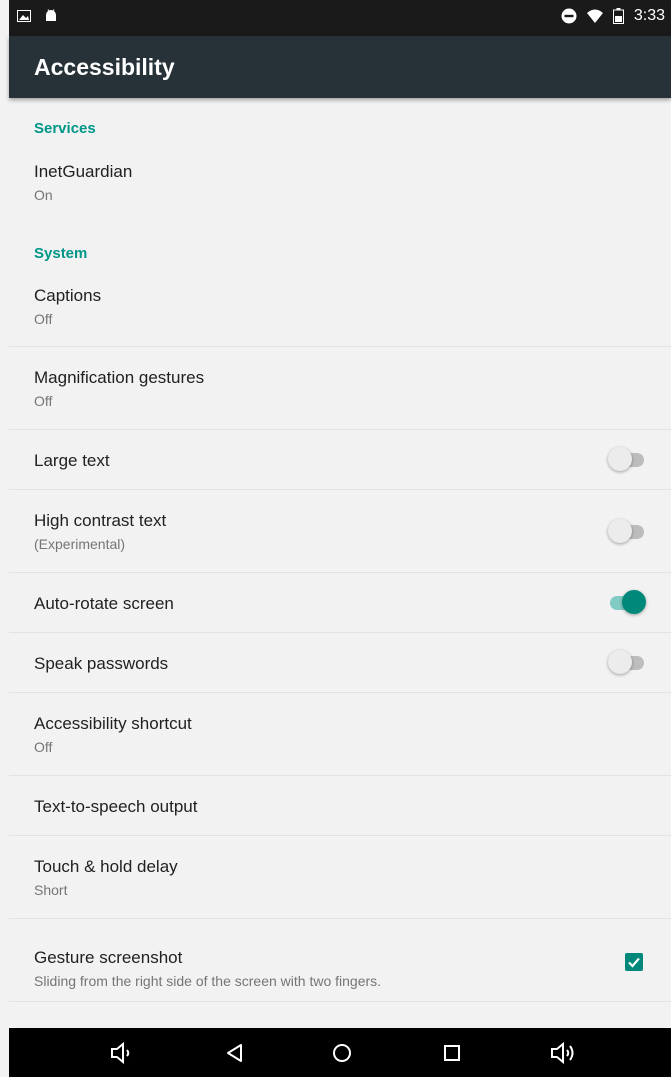  I want to click on setting-text-to-speech-output: Text-to-speech output, so click(340, 806).